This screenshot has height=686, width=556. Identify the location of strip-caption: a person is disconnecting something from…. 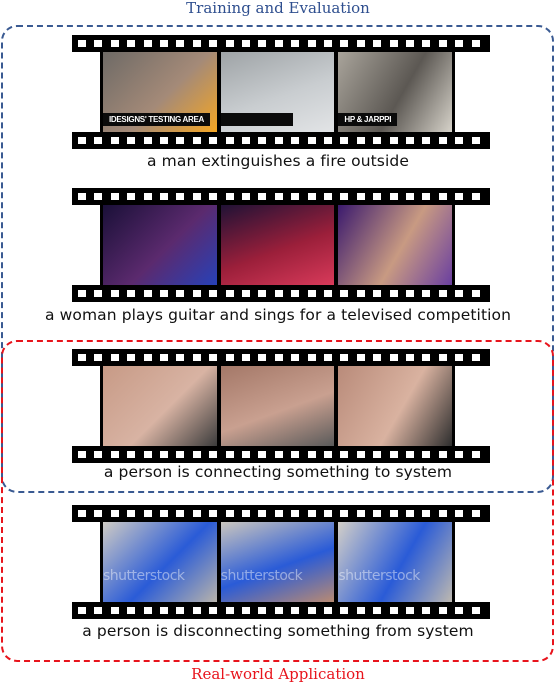
(278, 631).